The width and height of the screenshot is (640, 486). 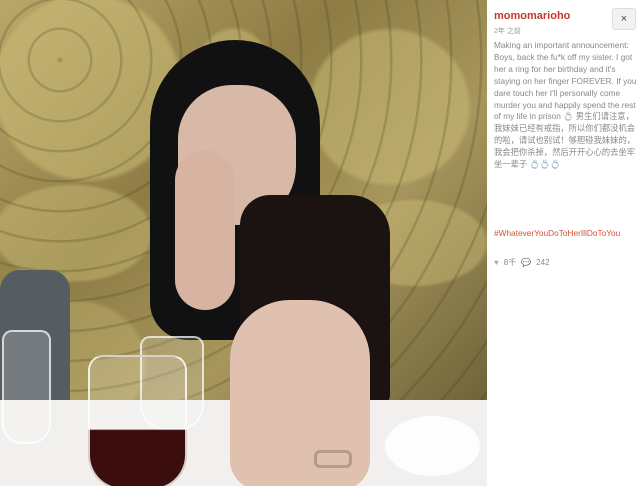 What do you see at coordinates (137, 420) in the screenshot?
I see `wine-glass-red` at bounding box center [137, 420].